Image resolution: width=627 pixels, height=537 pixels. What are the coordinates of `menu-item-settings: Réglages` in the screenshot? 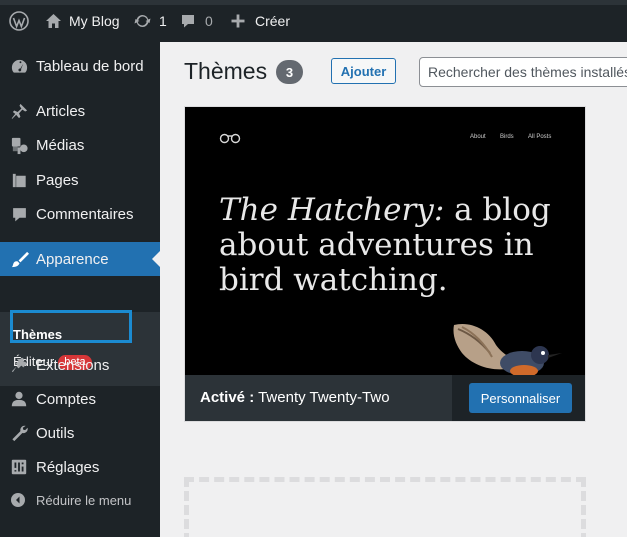 It's located at (80, 467).